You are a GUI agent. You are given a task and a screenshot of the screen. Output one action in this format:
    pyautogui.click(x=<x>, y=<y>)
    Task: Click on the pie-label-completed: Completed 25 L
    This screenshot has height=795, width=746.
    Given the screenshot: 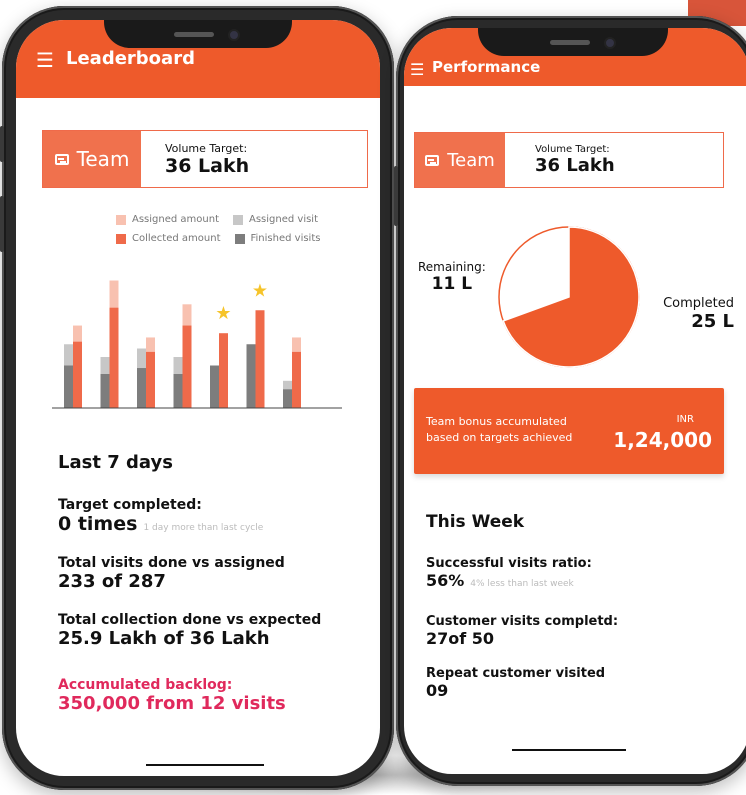 What is the action you would take?
    pyautogui.click(x=698, y=314)
    